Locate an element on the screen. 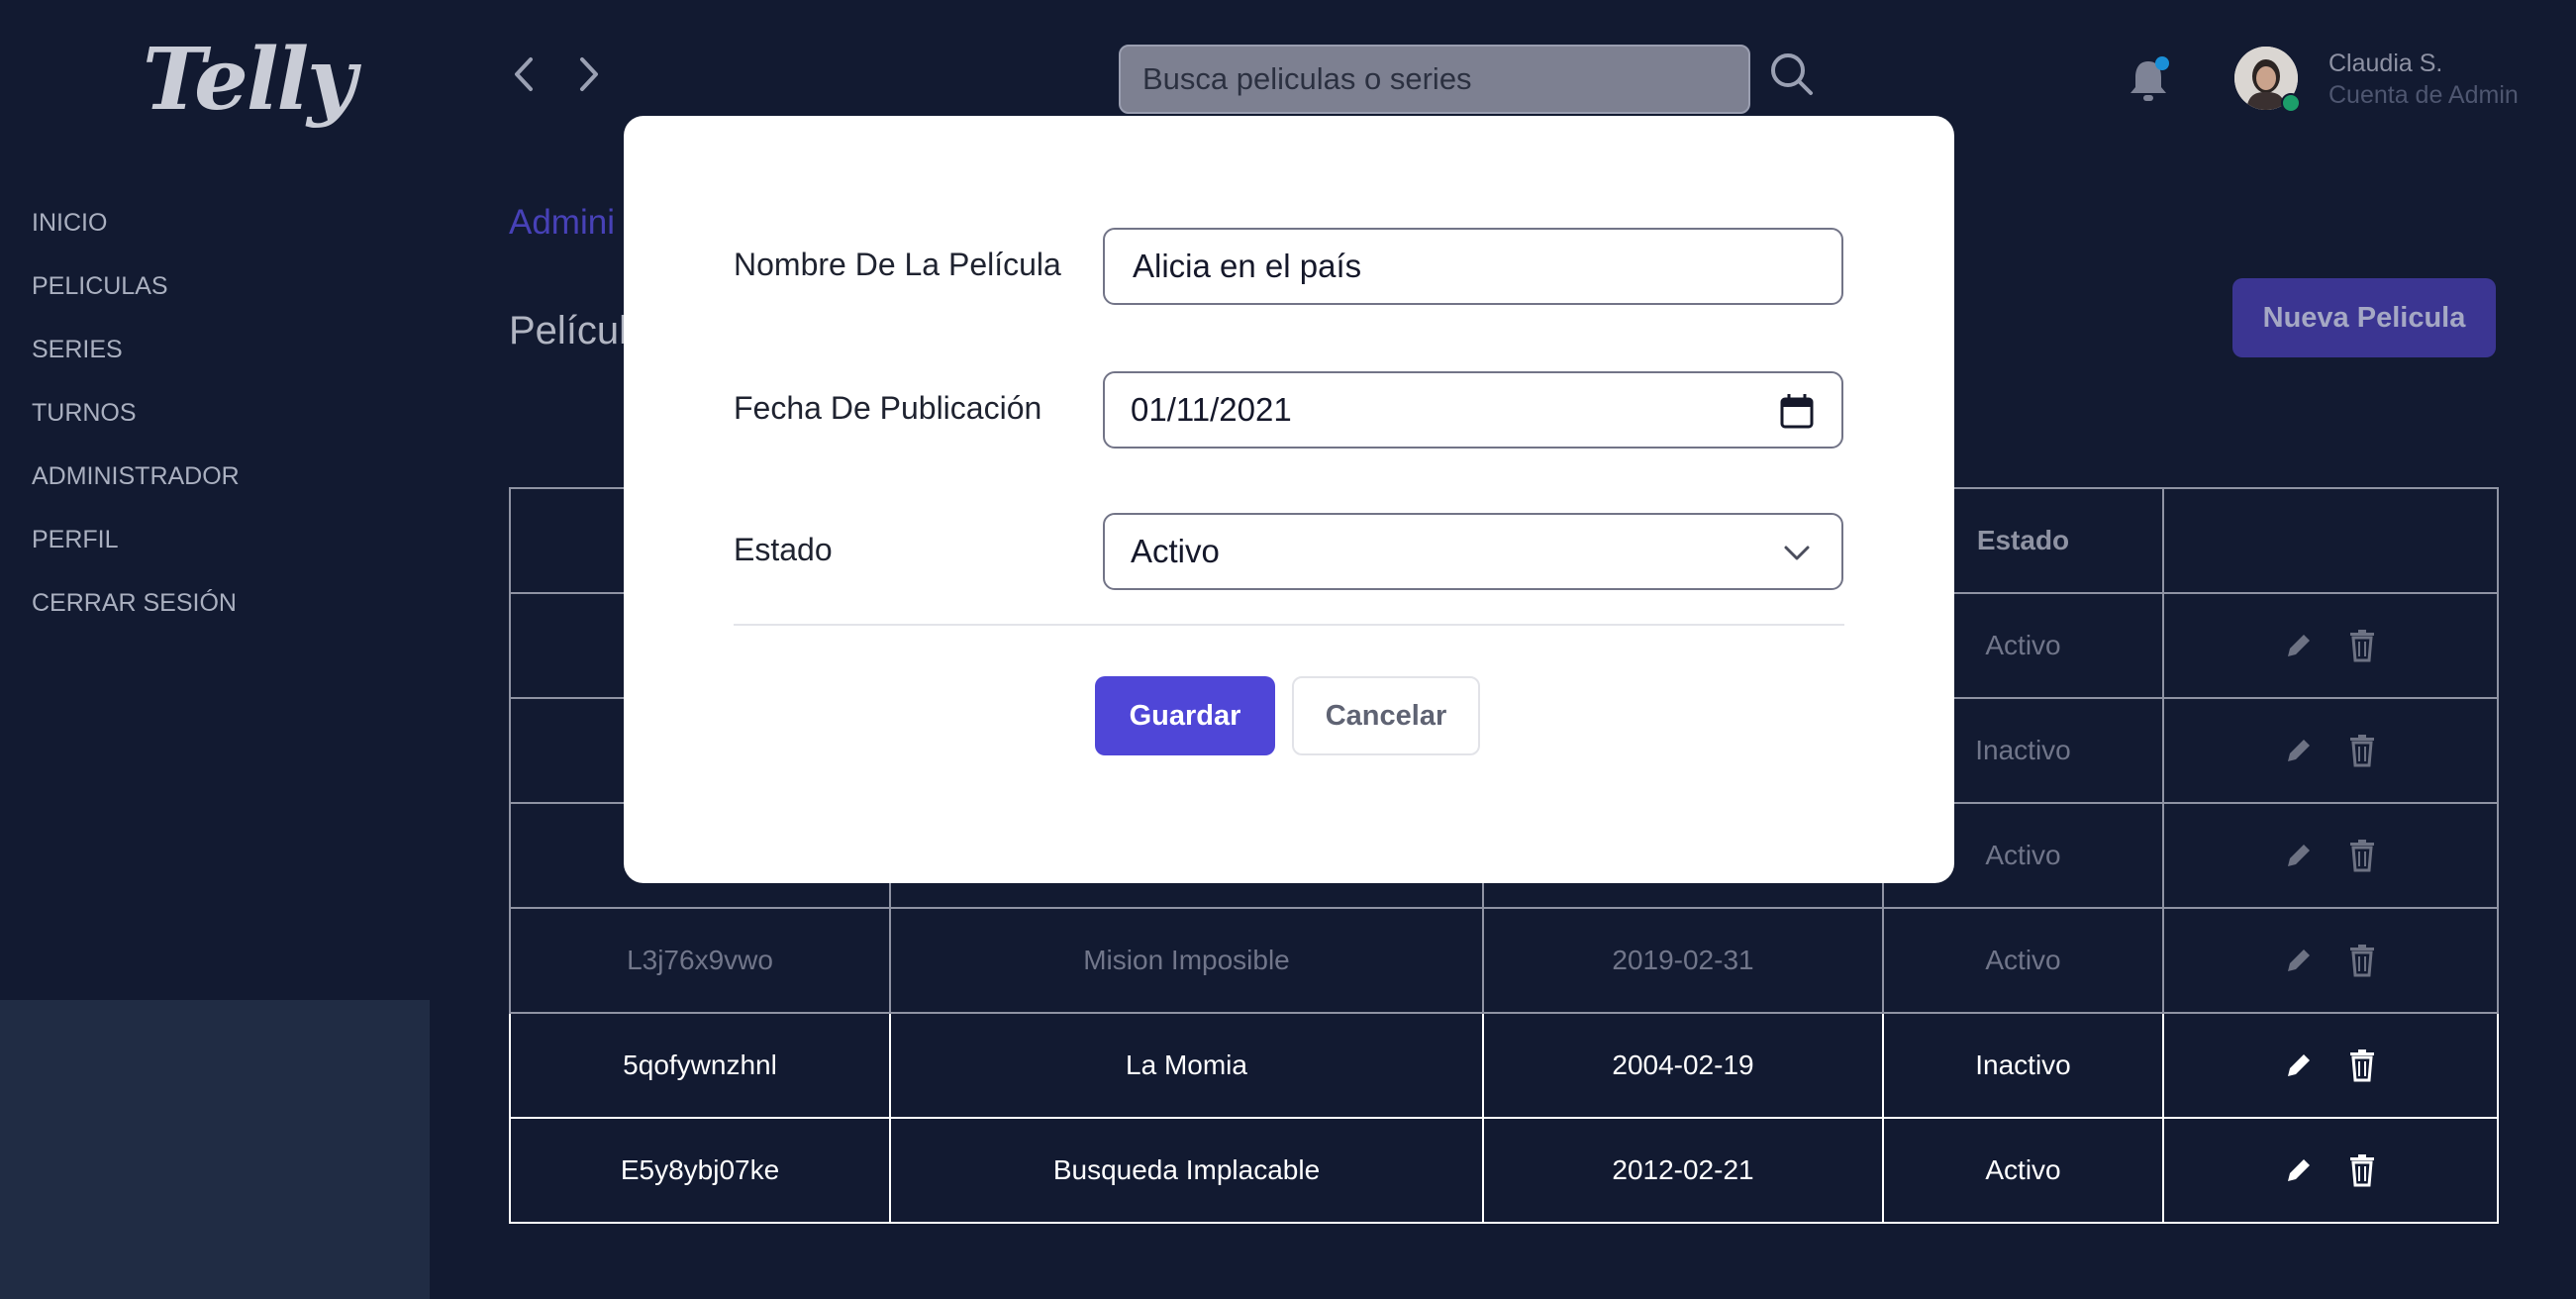 This screenshot has height=1299, width=2576. notification-dot is located at coordinates (2162, 63).